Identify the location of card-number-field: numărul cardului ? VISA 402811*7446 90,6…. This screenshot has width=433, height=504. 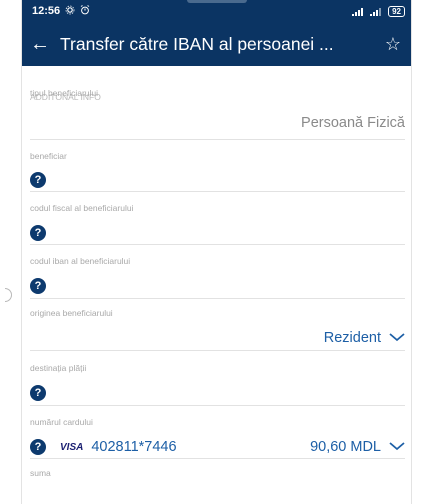
(217, 432).